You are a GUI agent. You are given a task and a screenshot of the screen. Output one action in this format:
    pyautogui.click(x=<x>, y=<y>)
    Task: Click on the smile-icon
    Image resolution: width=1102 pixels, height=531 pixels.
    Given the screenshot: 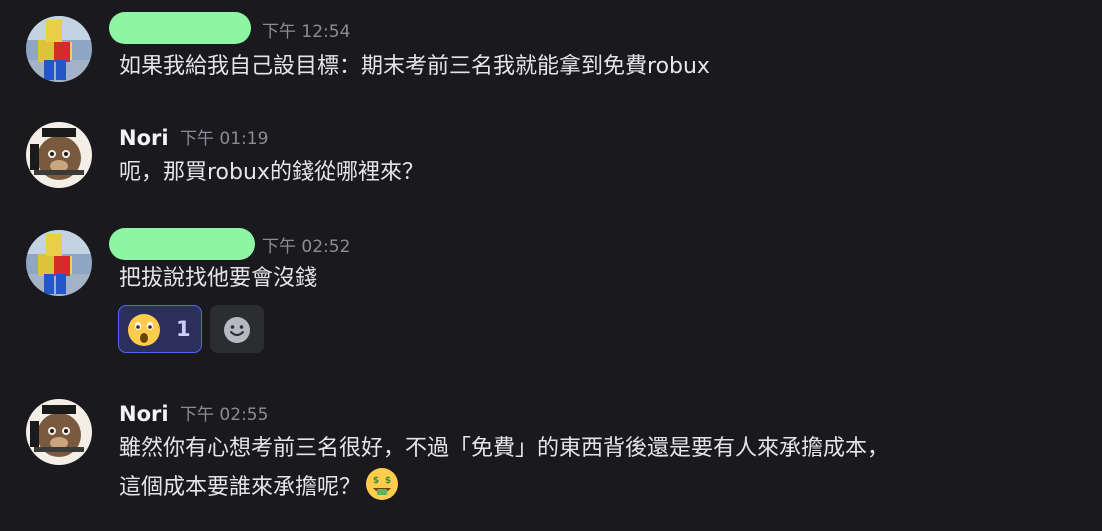 What is the action you would take?
    pyautogui.click(x=237, y=332)
    